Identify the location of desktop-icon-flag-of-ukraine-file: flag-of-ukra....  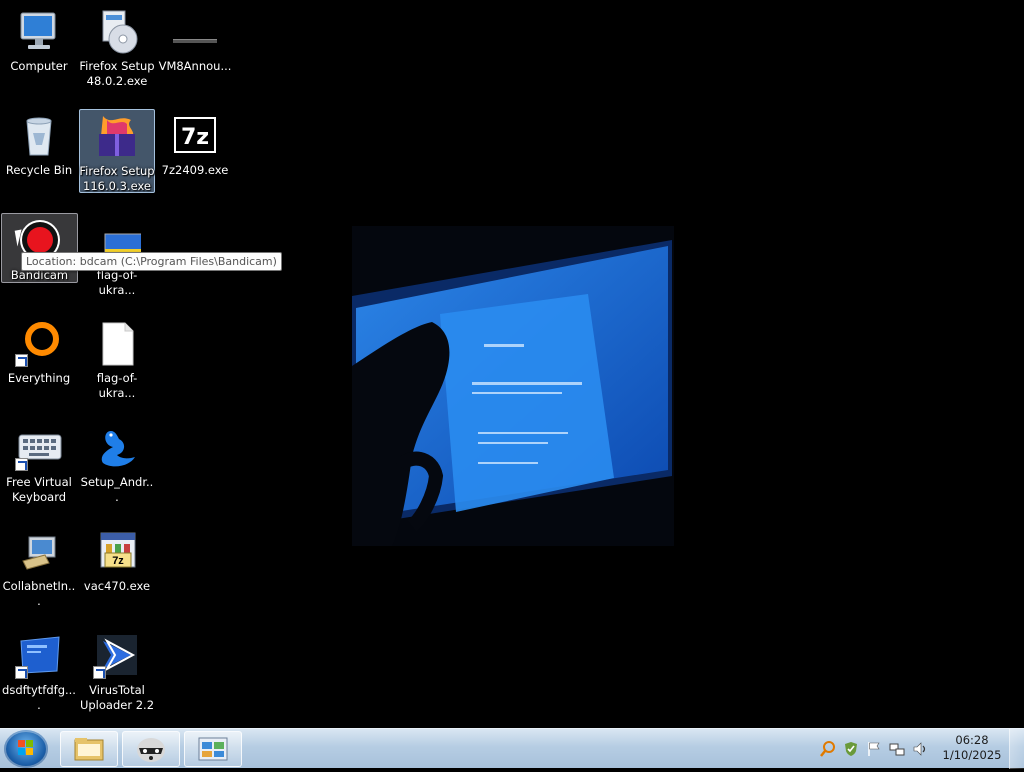
(117, 358).